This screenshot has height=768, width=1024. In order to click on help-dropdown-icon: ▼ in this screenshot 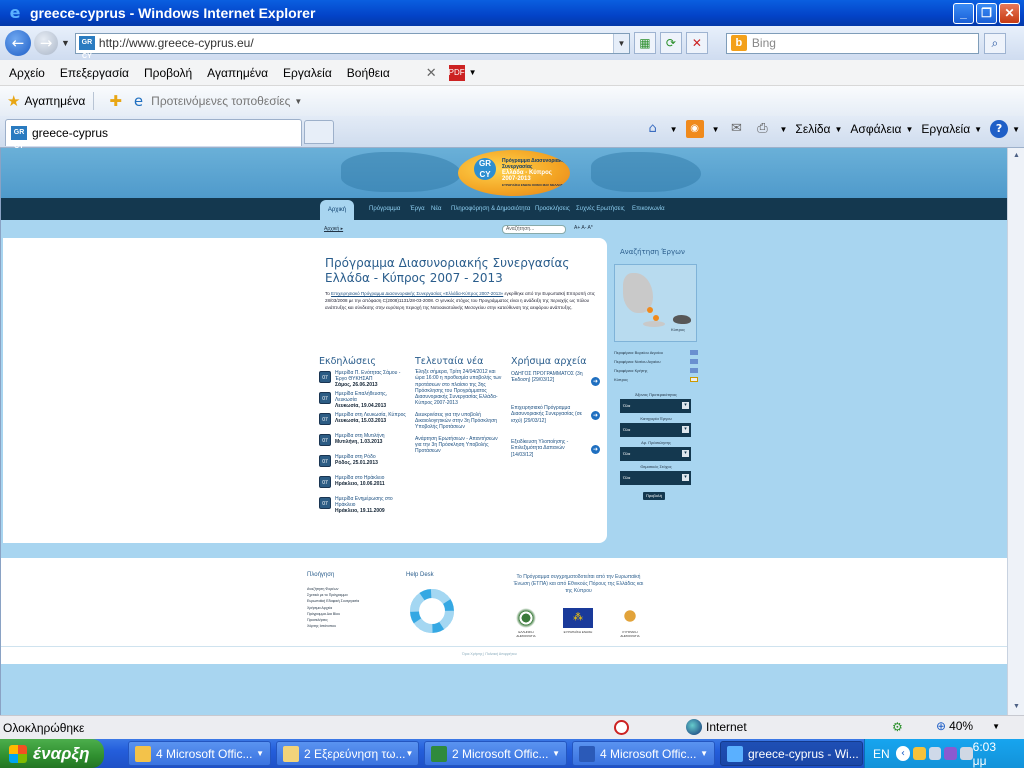, I will do `click(1016, 129)`.